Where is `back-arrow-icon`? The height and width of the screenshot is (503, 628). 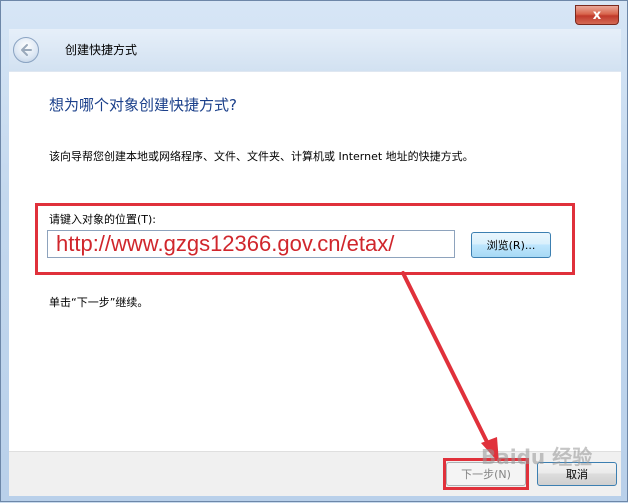 back-arrow-icon is located at coordinates (26, 50).